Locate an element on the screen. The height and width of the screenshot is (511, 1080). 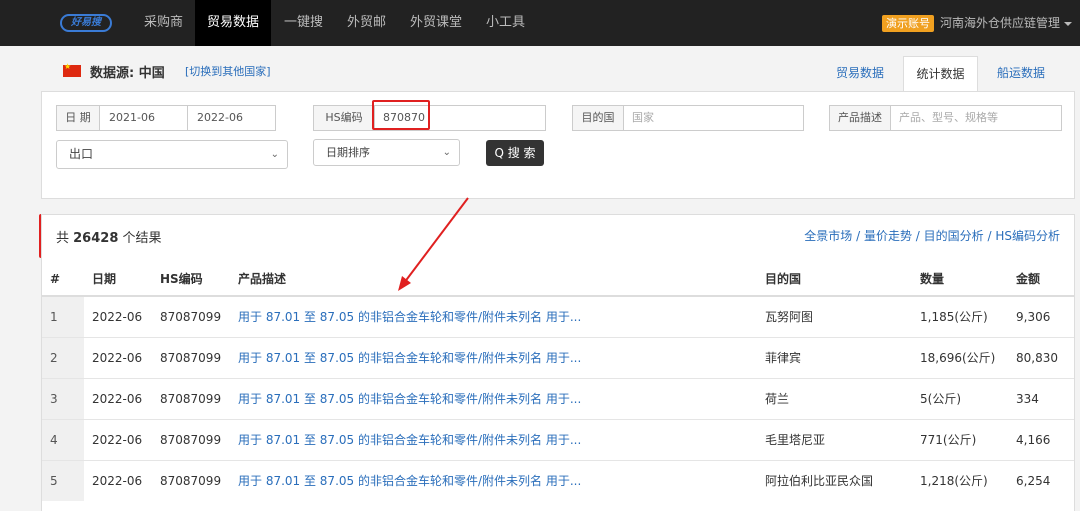
product-desc-input: 产品、型号、规格等 is located at coordinates (976, 118).